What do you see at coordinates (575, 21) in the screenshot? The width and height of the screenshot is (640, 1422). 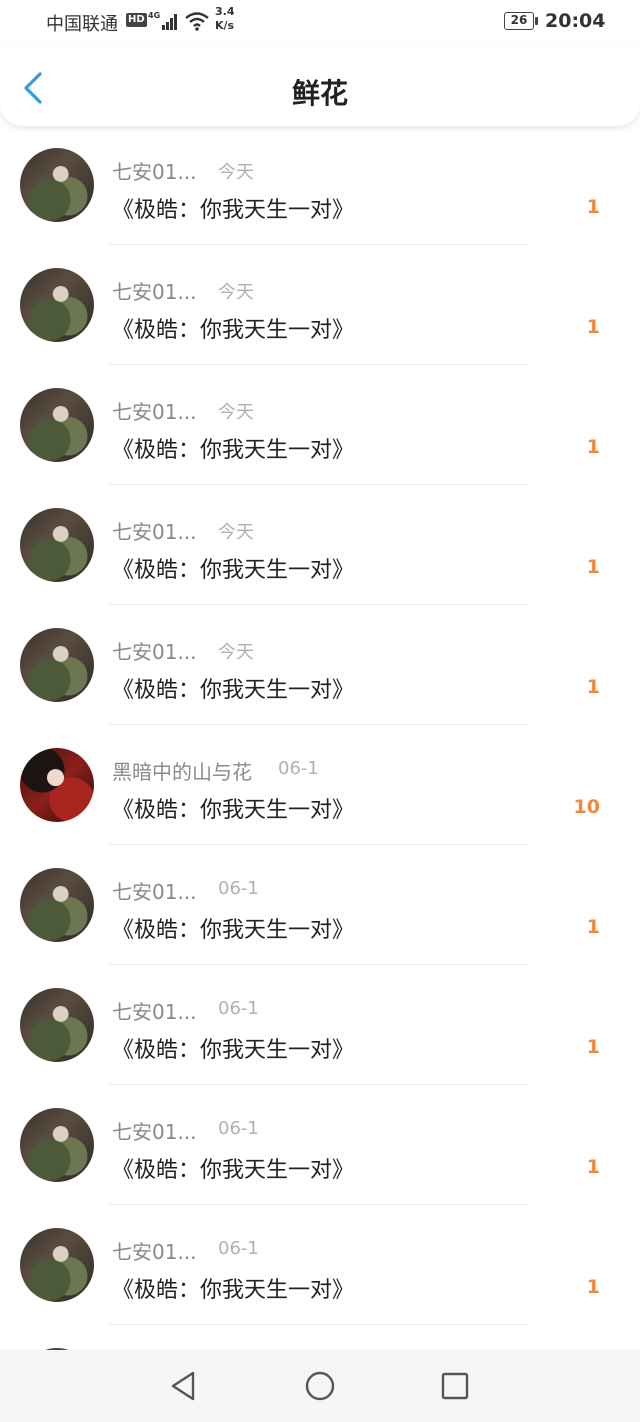 I see `clock: 20:04` at bounding box center [575, 21].